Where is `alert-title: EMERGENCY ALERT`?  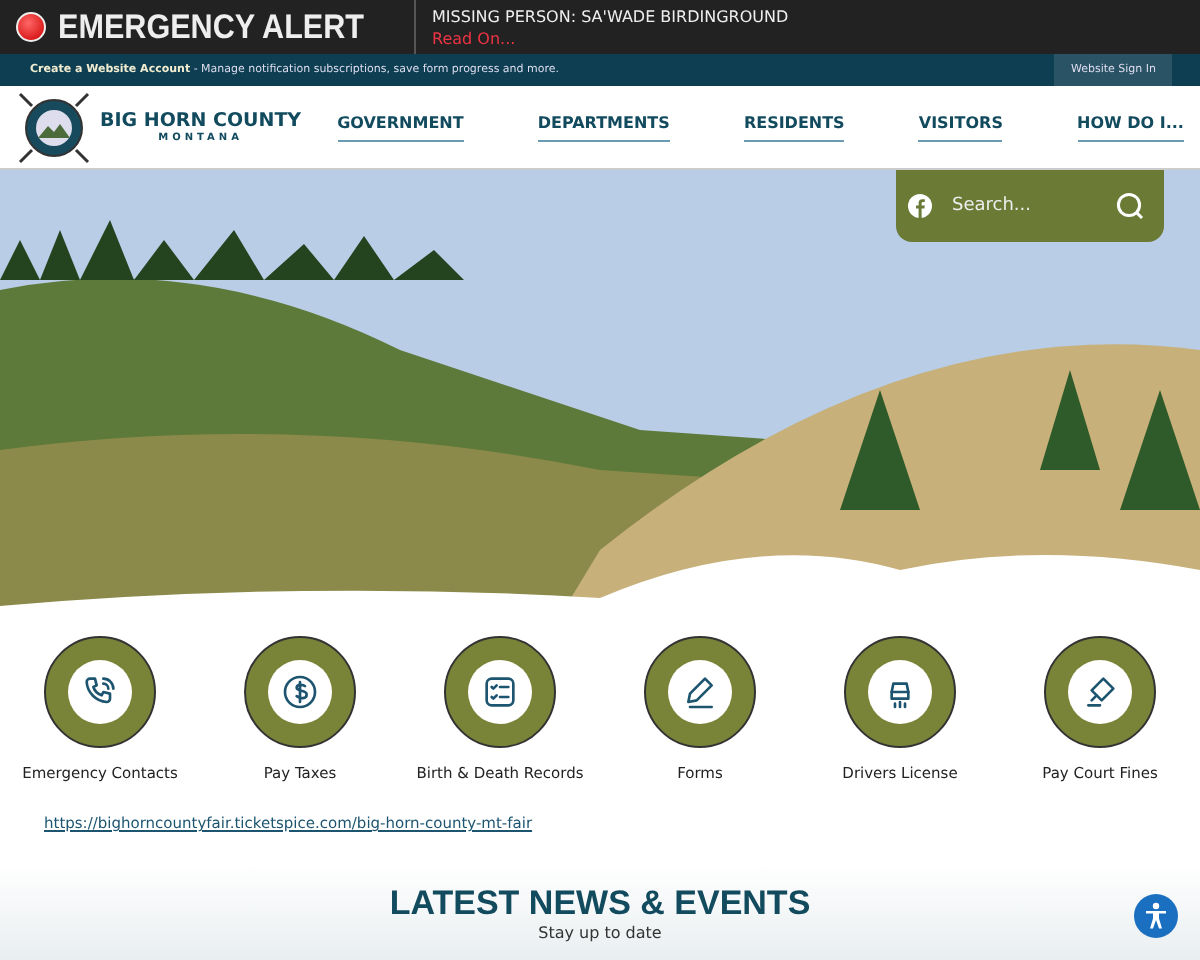
alert-title: EMERGENCY ALERT is located at coordinates (211, 27).